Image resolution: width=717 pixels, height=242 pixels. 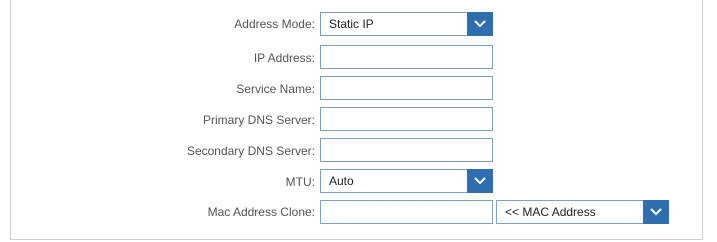 What do you see at coordinates (406, 24) in the screenshot?
I see `address-mode-select: Static IP` at bounding box center [406, 24].